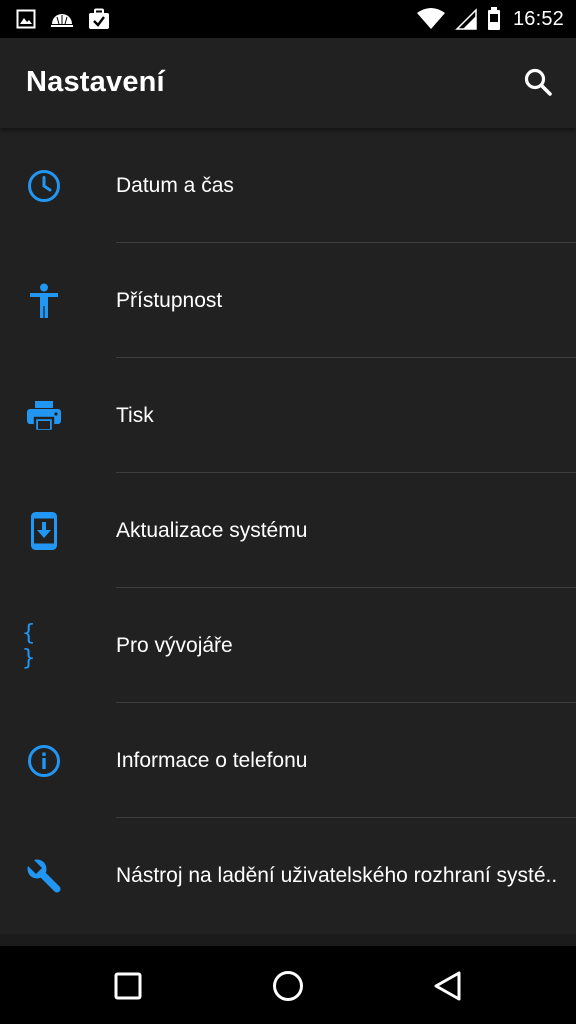 The width and height of the screenshot is (576, 1024). Describe the element at coordinates (466, 19) in the screenshot. I see `signal-icon` at that location.